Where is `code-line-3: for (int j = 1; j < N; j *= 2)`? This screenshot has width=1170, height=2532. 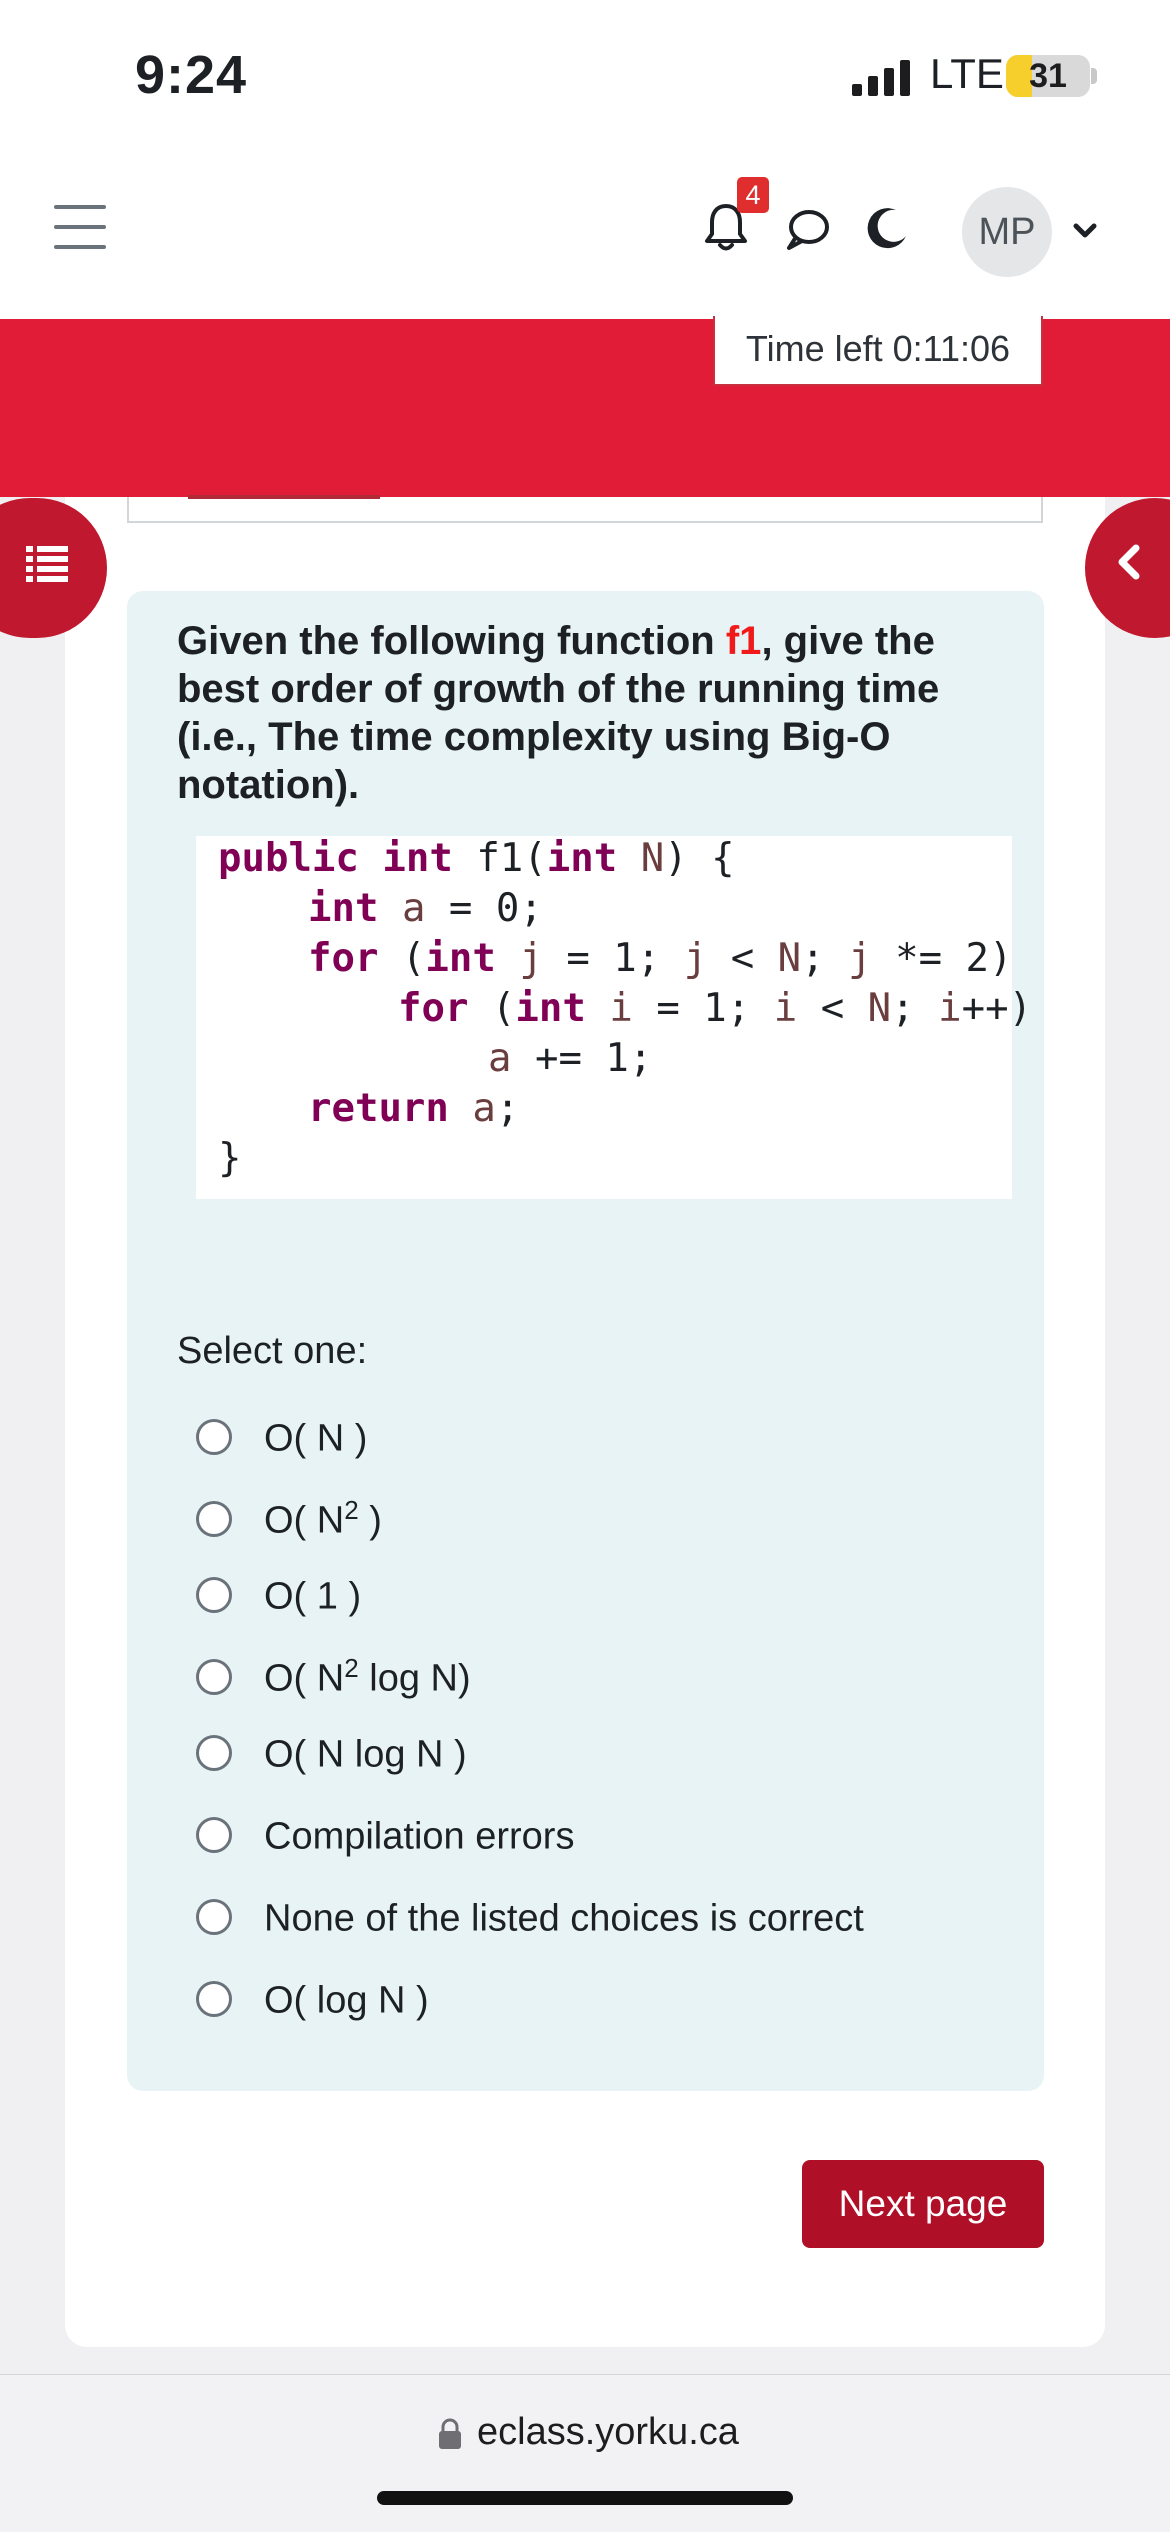
code-line-3: for (int j = 1; j < N; j *= 2) is located at coordinates (660, 958).